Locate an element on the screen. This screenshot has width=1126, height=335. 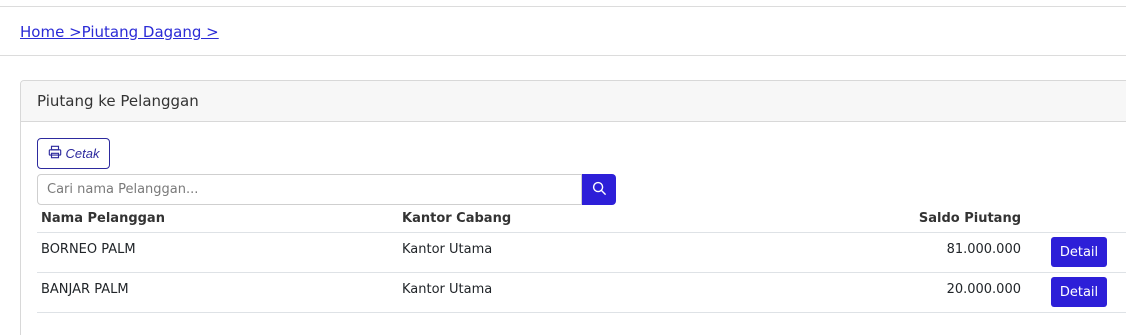
search-group is located at coordinates (326, 189).